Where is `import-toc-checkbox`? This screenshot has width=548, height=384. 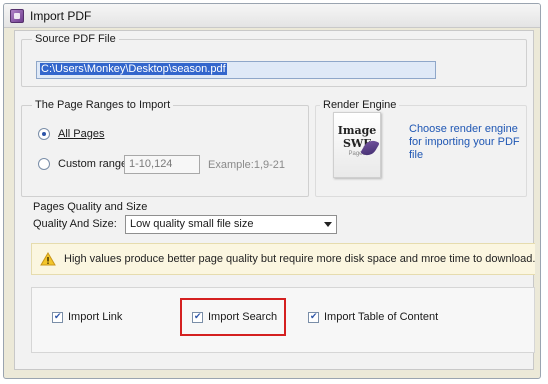
import-toc-checkbox is located at coordinates (313, 317).